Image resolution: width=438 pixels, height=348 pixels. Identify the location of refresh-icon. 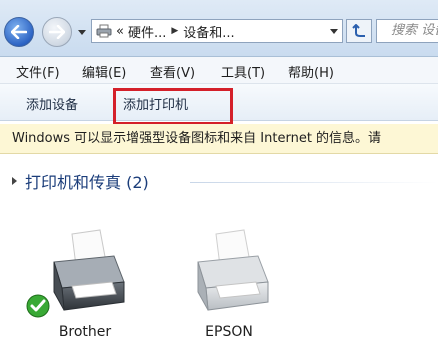
(358, 30).